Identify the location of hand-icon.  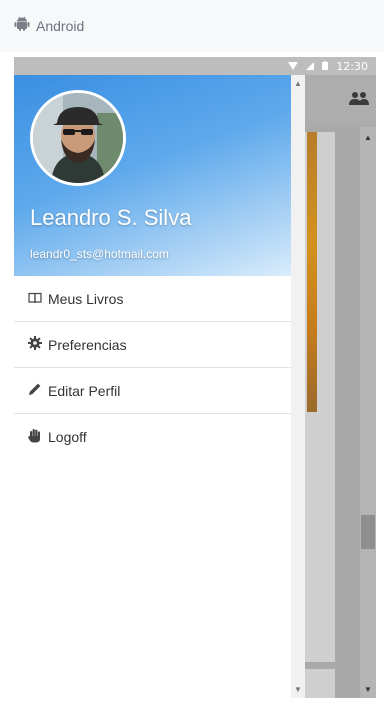
(35, 437).